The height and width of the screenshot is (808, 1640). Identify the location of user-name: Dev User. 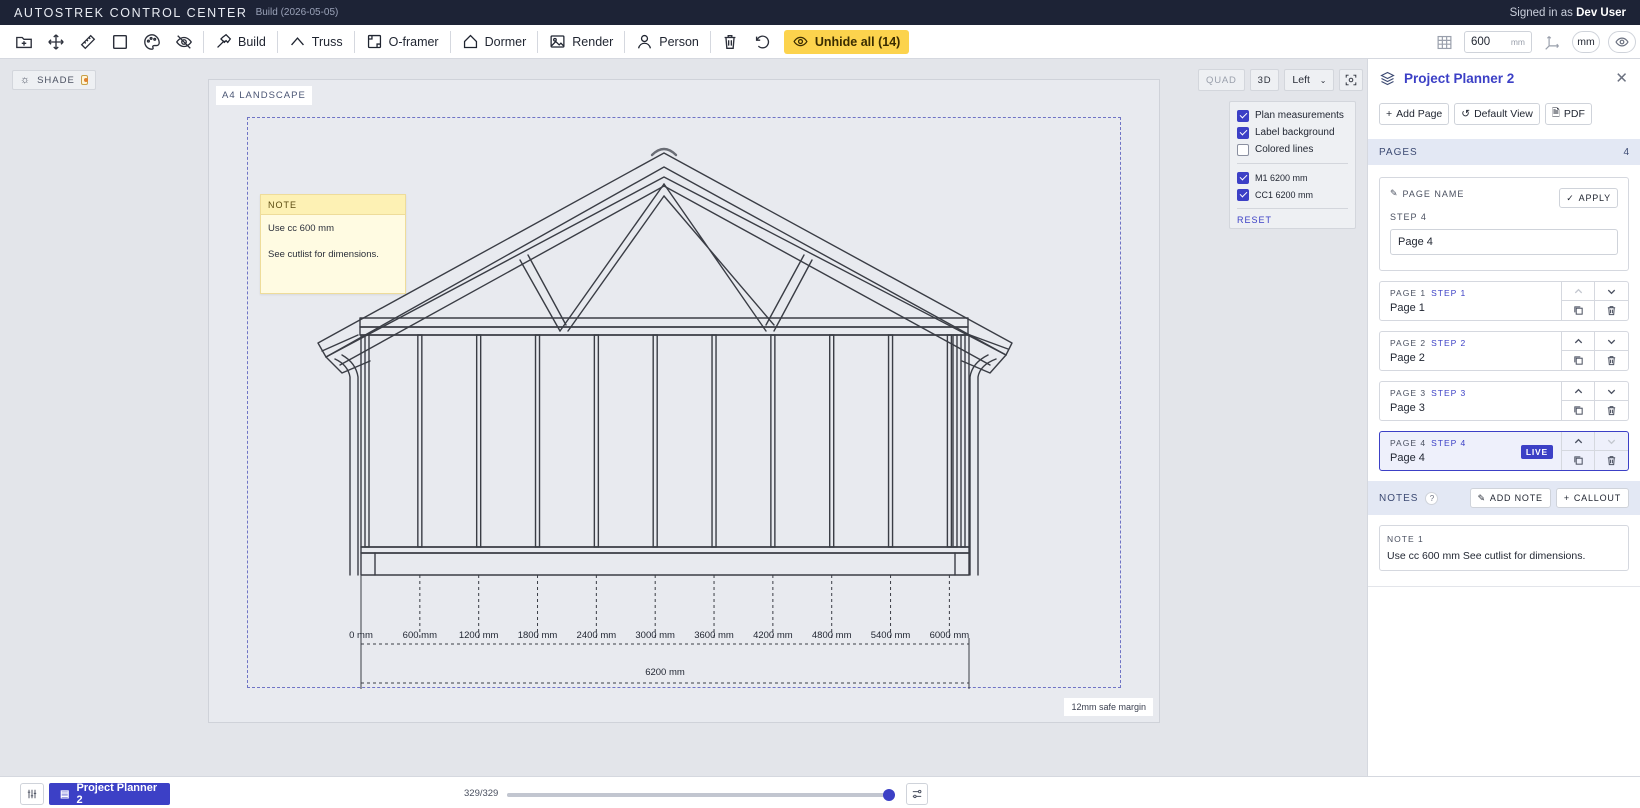
(1601, 13).